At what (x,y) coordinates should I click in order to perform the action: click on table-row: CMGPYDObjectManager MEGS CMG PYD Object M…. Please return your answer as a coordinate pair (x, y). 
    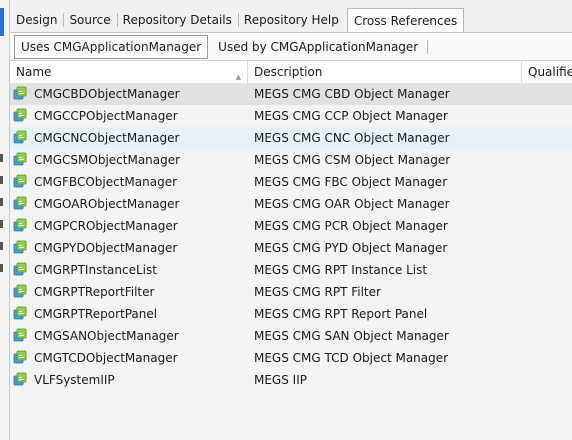
    Looking at the image, I should click on (291, 248).